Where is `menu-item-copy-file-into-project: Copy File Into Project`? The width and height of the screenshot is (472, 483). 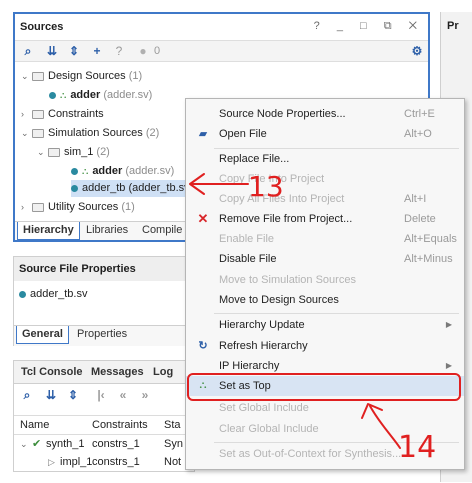
menu-item-copy-file-into-project: Copy File Into Project is located at coordinates (325, 179).